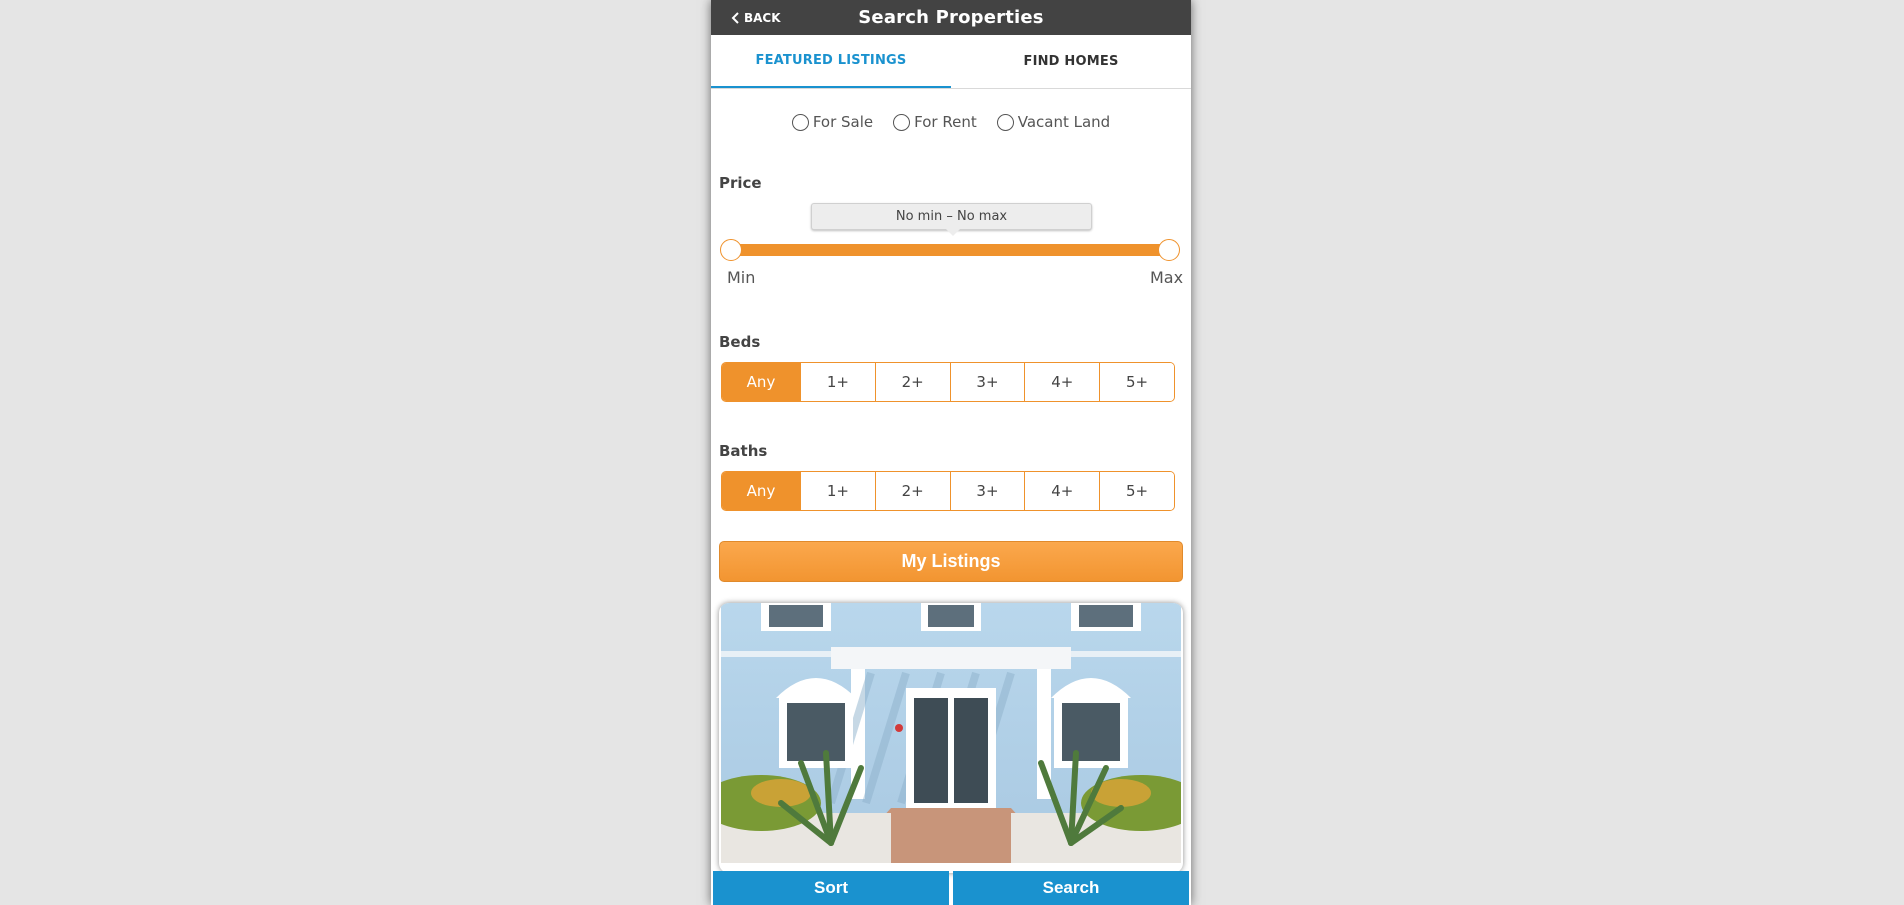  I want to click on price-min-label: Min, so click(741, 277).